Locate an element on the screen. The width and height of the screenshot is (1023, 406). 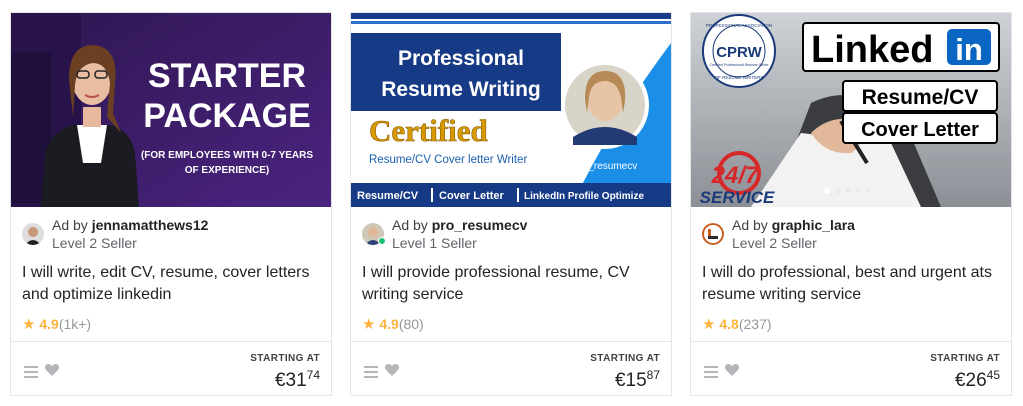
review-count: (237) is located at coordinates (755, 324).